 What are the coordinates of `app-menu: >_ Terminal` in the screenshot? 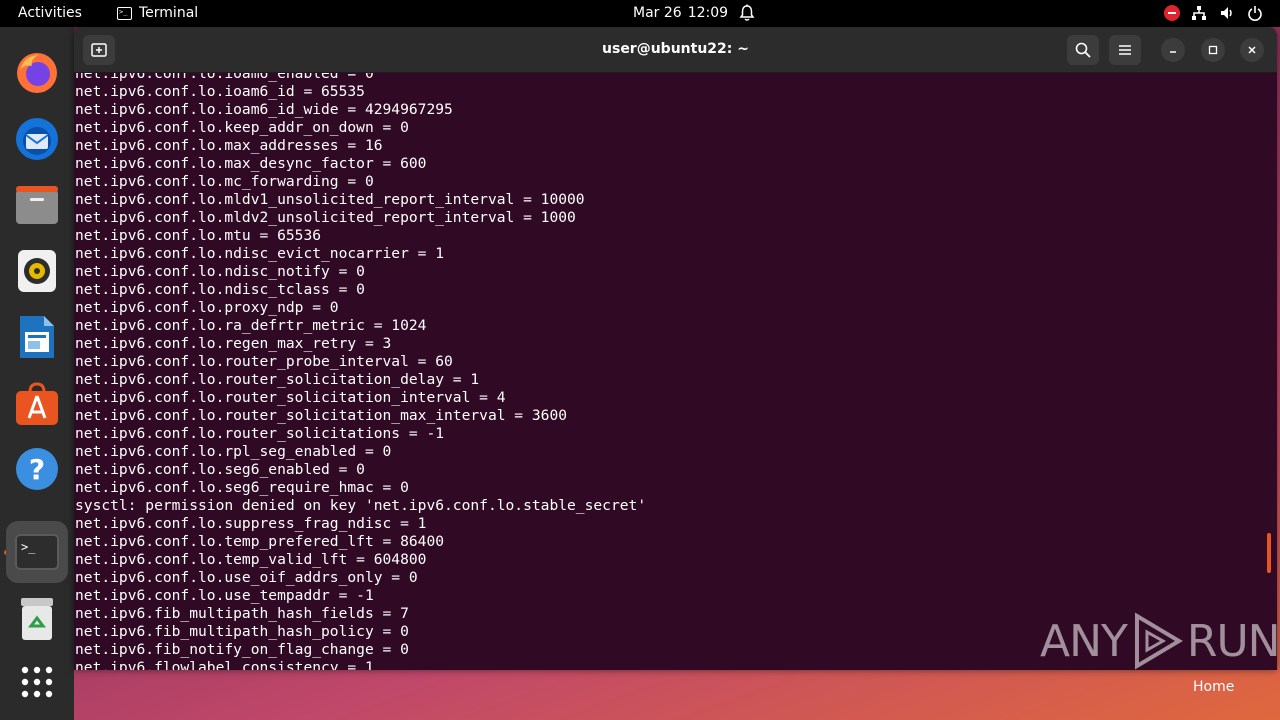 It's located at (157, 13).